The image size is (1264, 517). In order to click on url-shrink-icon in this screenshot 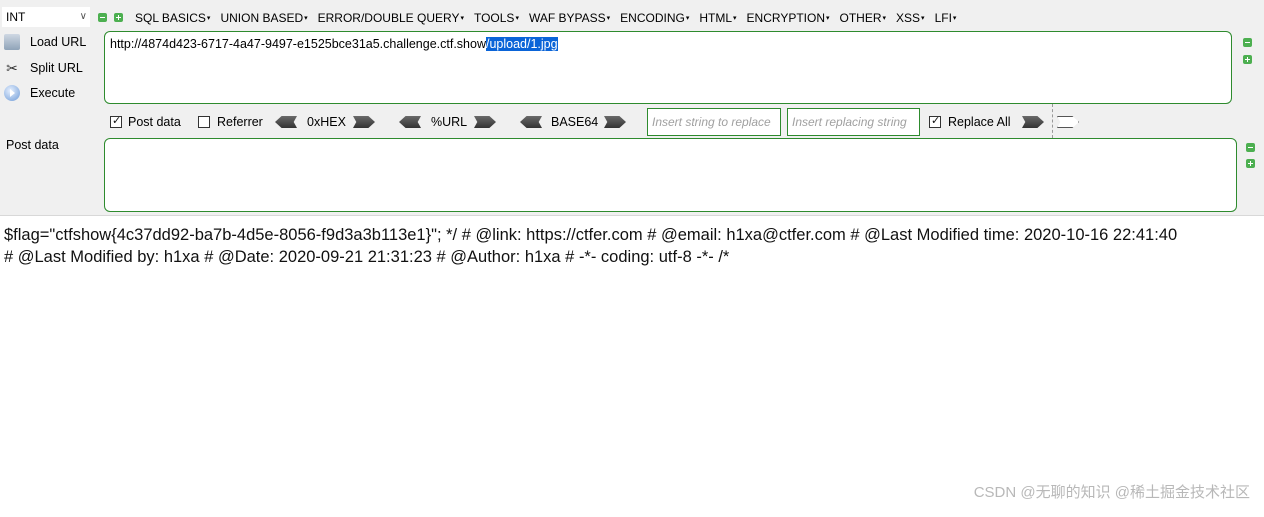, I will do `click(1247, 42)`.